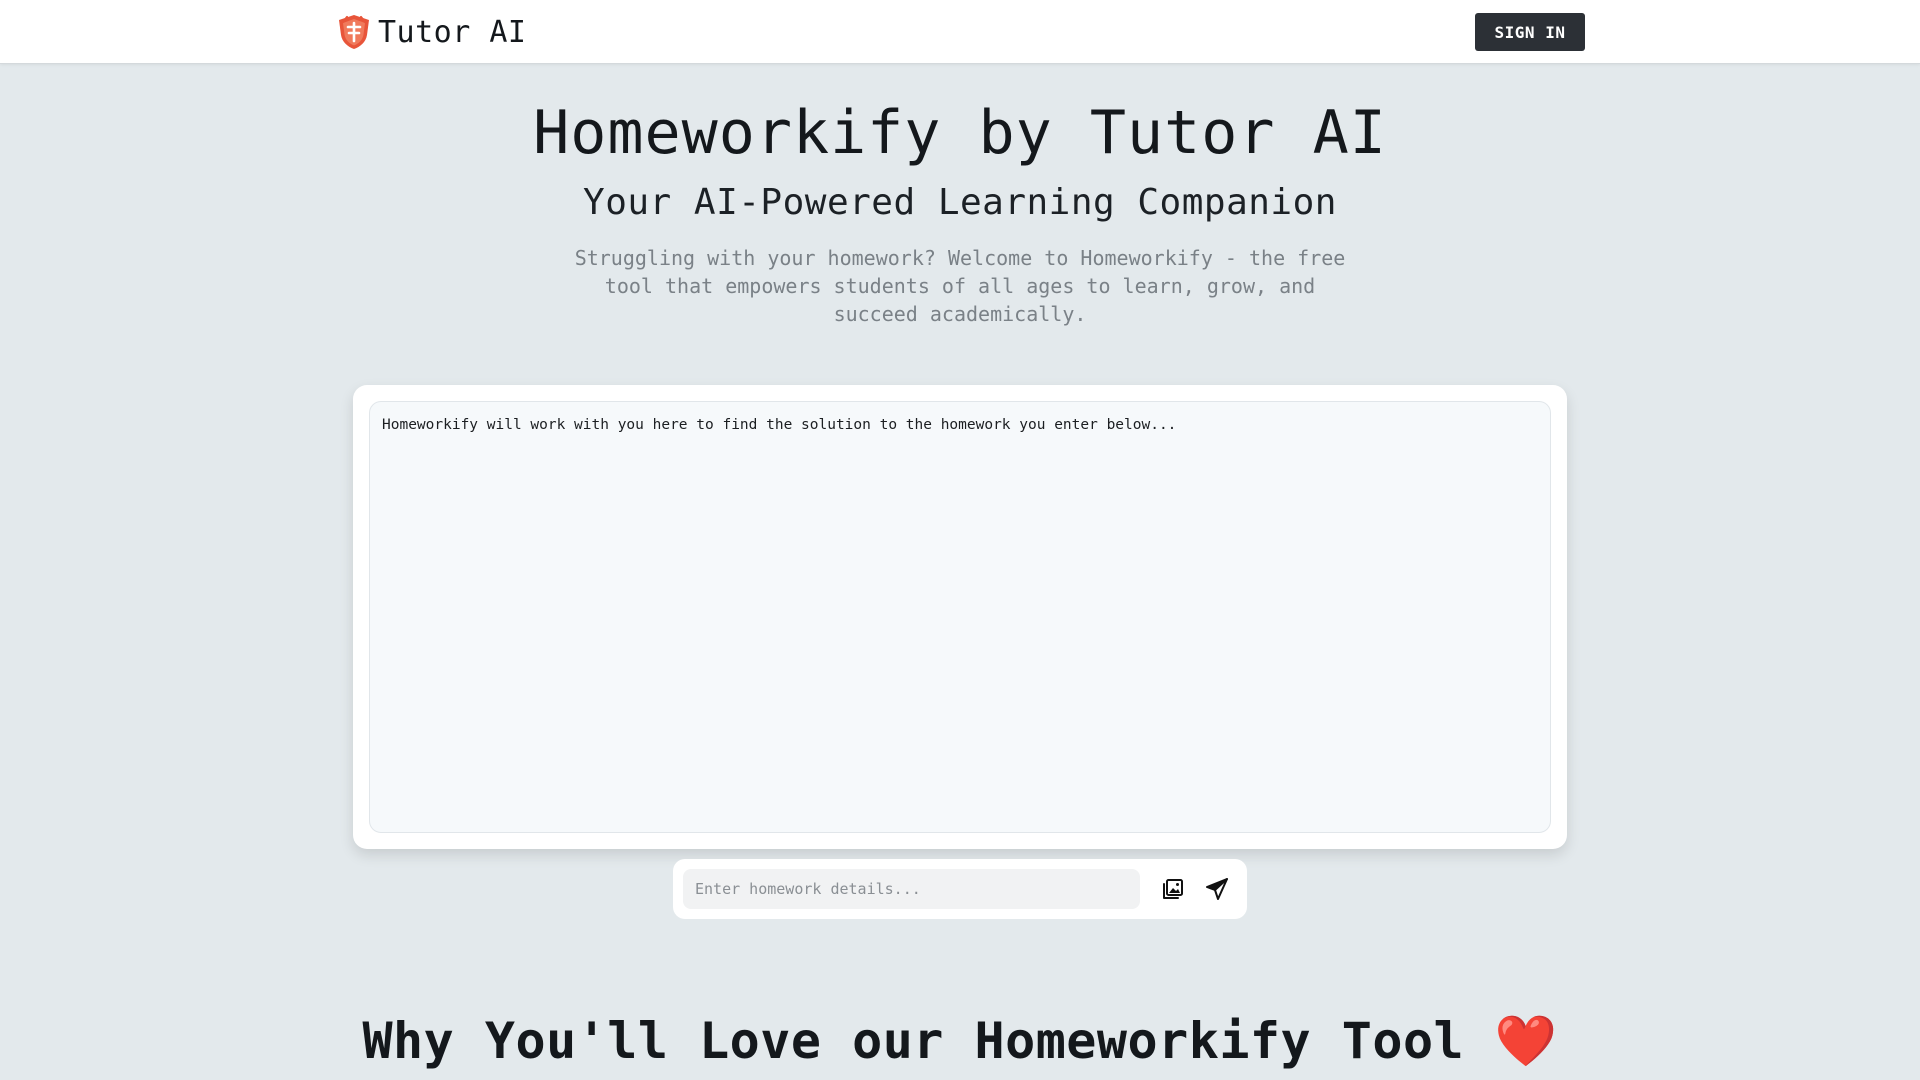 This screenshot has height=1080, width=1920. I want to click on page-subtitle: Your AI-Powered Learning Companion, so click(960, 202).